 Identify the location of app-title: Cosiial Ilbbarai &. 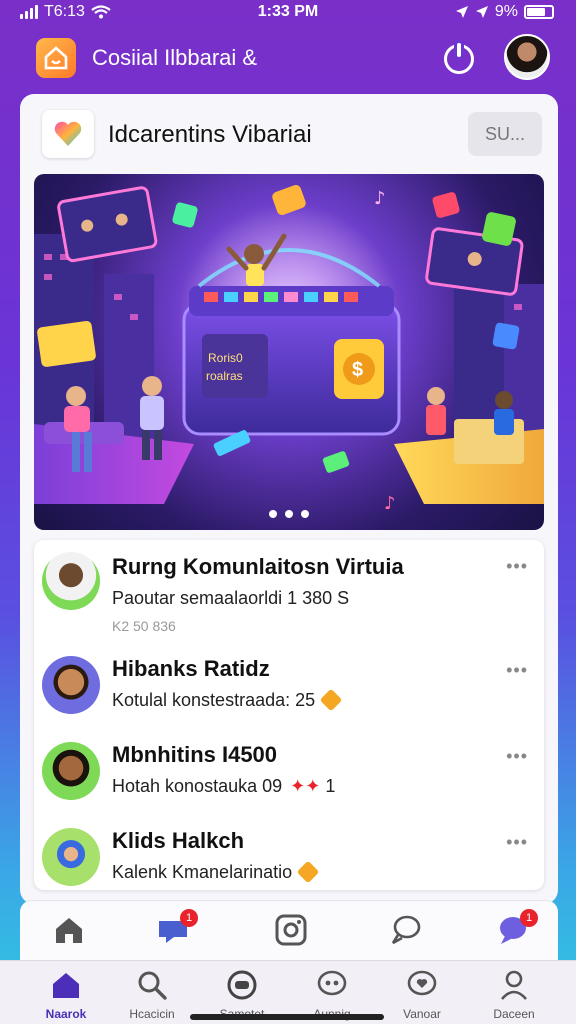
(175, 57).